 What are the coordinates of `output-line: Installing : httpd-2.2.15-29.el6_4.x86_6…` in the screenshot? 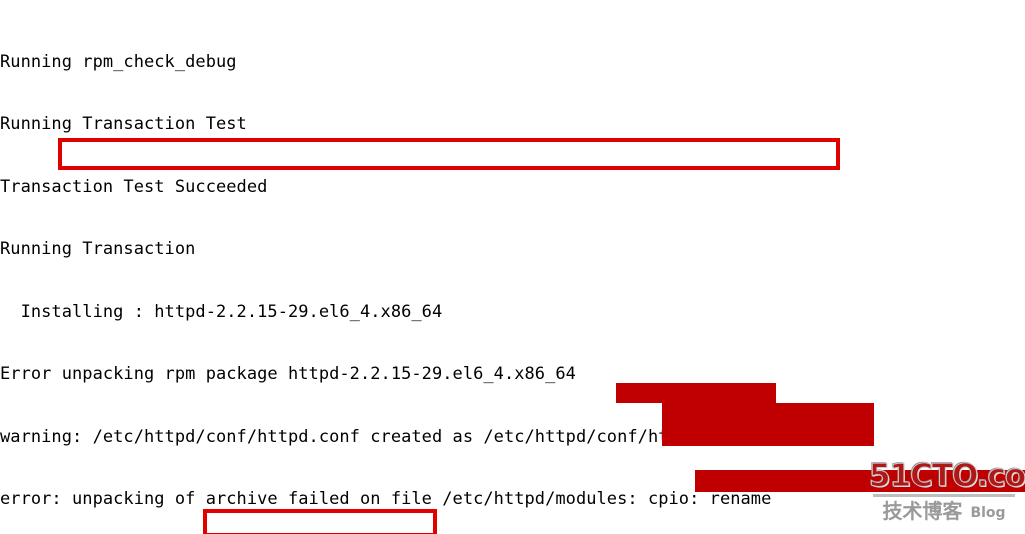 It's located at (221, 311).